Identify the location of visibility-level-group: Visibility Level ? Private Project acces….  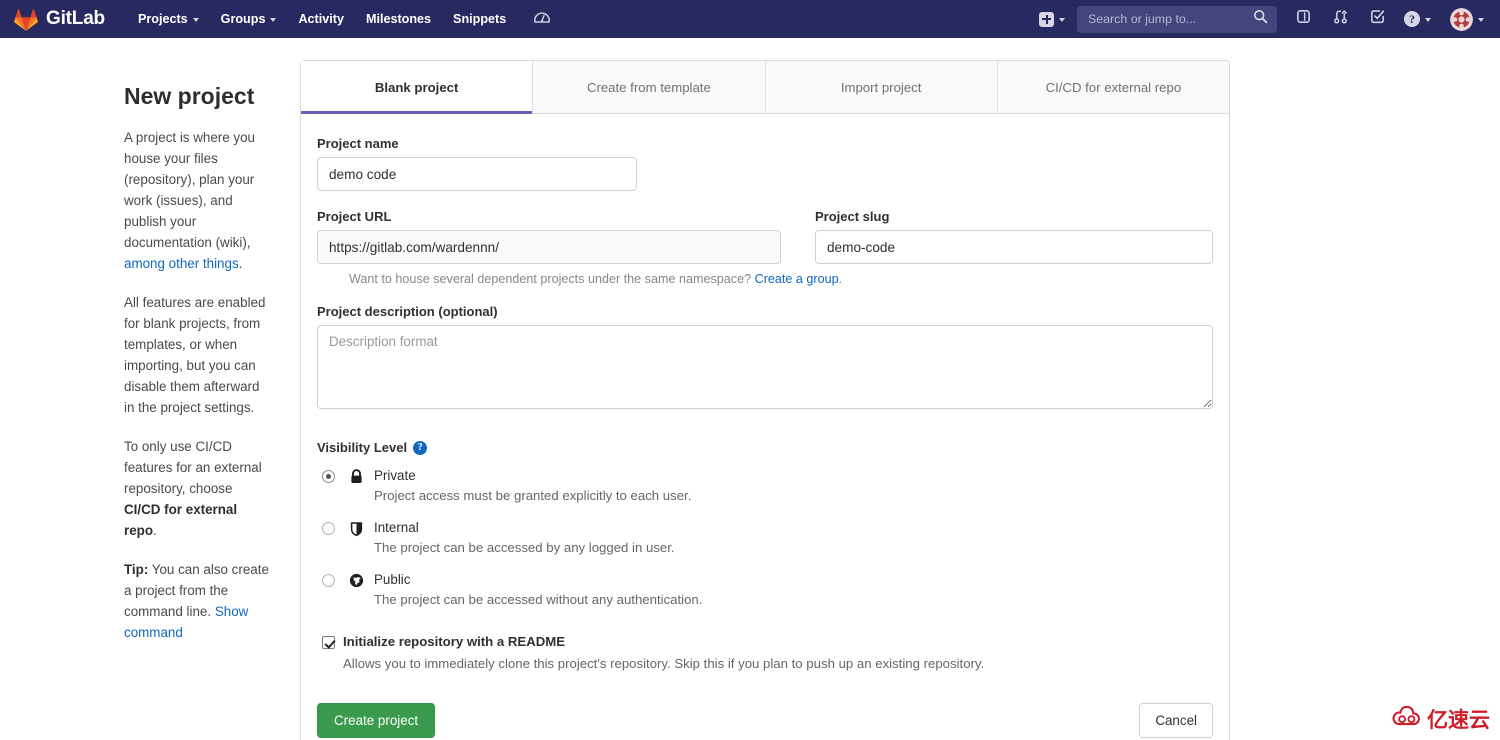
(765, 524).